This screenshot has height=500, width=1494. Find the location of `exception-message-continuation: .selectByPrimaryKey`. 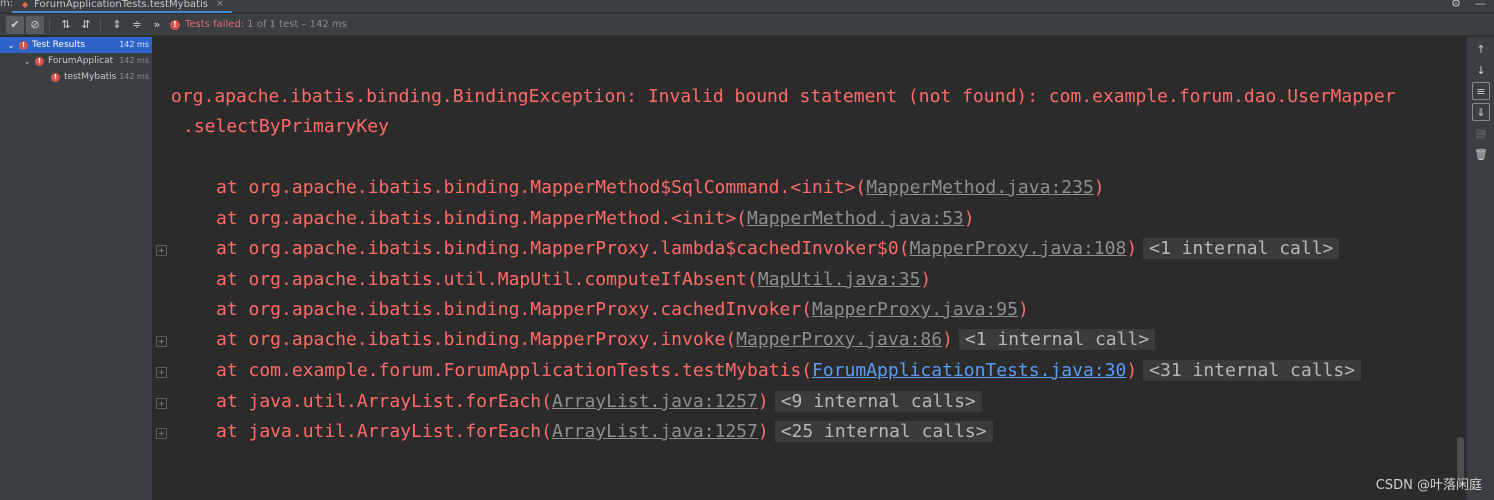

exception-message-continuation: .selectByPrimaryKey is located at coordinates (286, 126).